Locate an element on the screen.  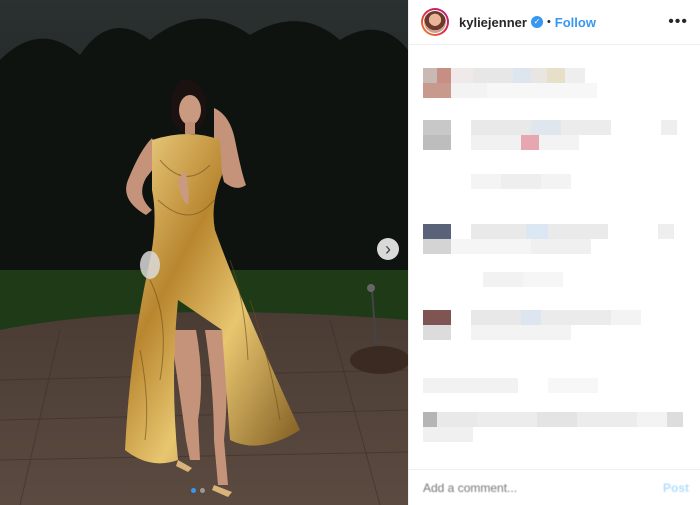
chevron-right-icon: › is located at coordinates (388, 249).